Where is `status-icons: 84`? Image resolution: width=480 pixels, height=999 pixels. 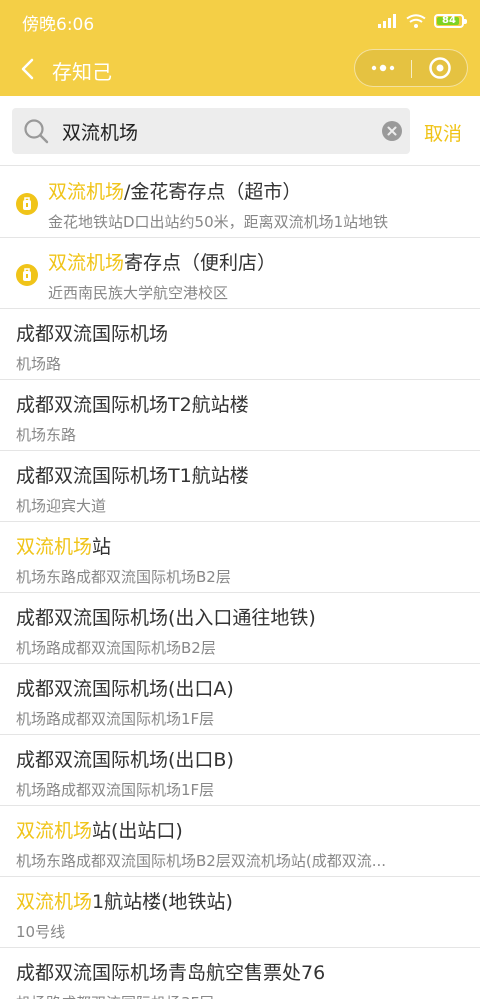 status-icons: 84 is located at coordinates (422, 21).